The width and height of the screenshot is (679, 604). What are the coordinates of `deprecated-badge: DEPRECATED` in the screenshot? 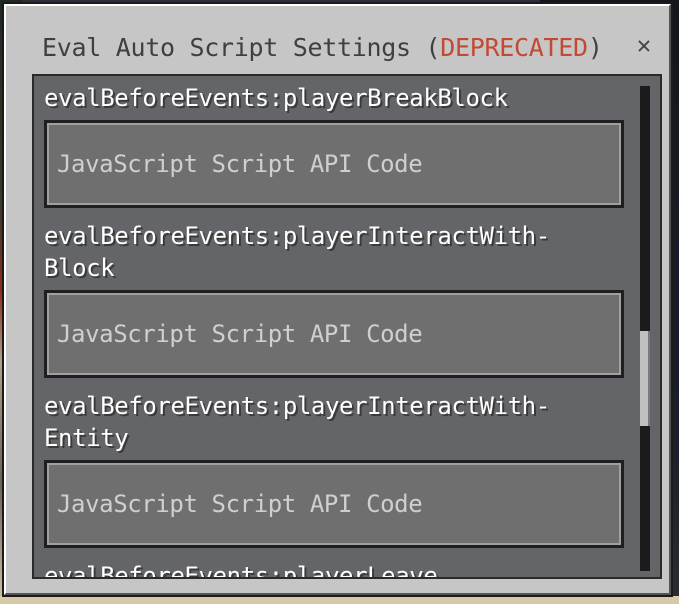 It's located at (514, 47).